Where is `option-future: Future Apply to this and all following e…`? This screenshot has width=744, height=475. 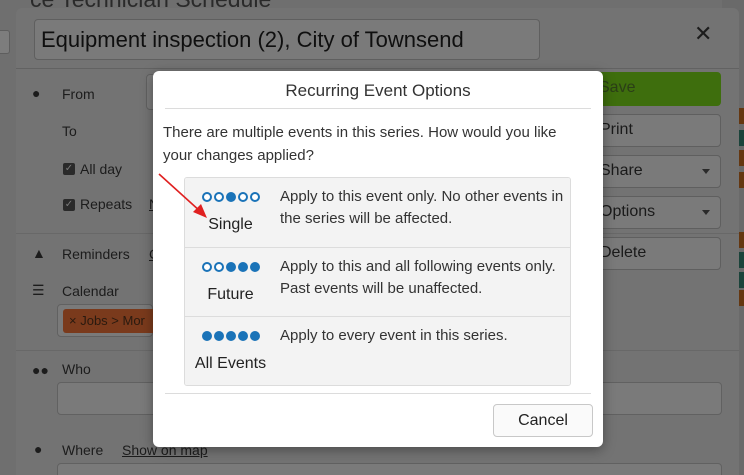
option-future: Future Apply to this and all following e… is located at coordinates (377, 281).